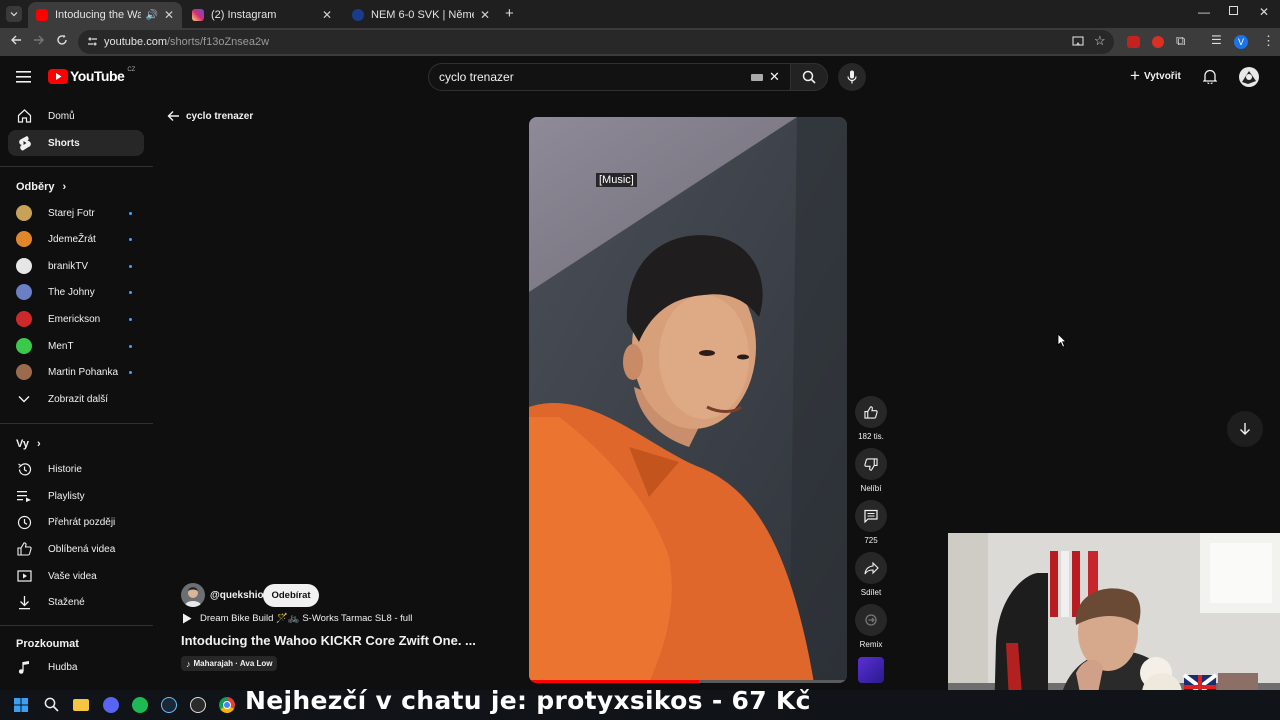  Describe the element at coordinates (774, 77) in the screenshot. I see `clear-search-icon: ✕` at that location.